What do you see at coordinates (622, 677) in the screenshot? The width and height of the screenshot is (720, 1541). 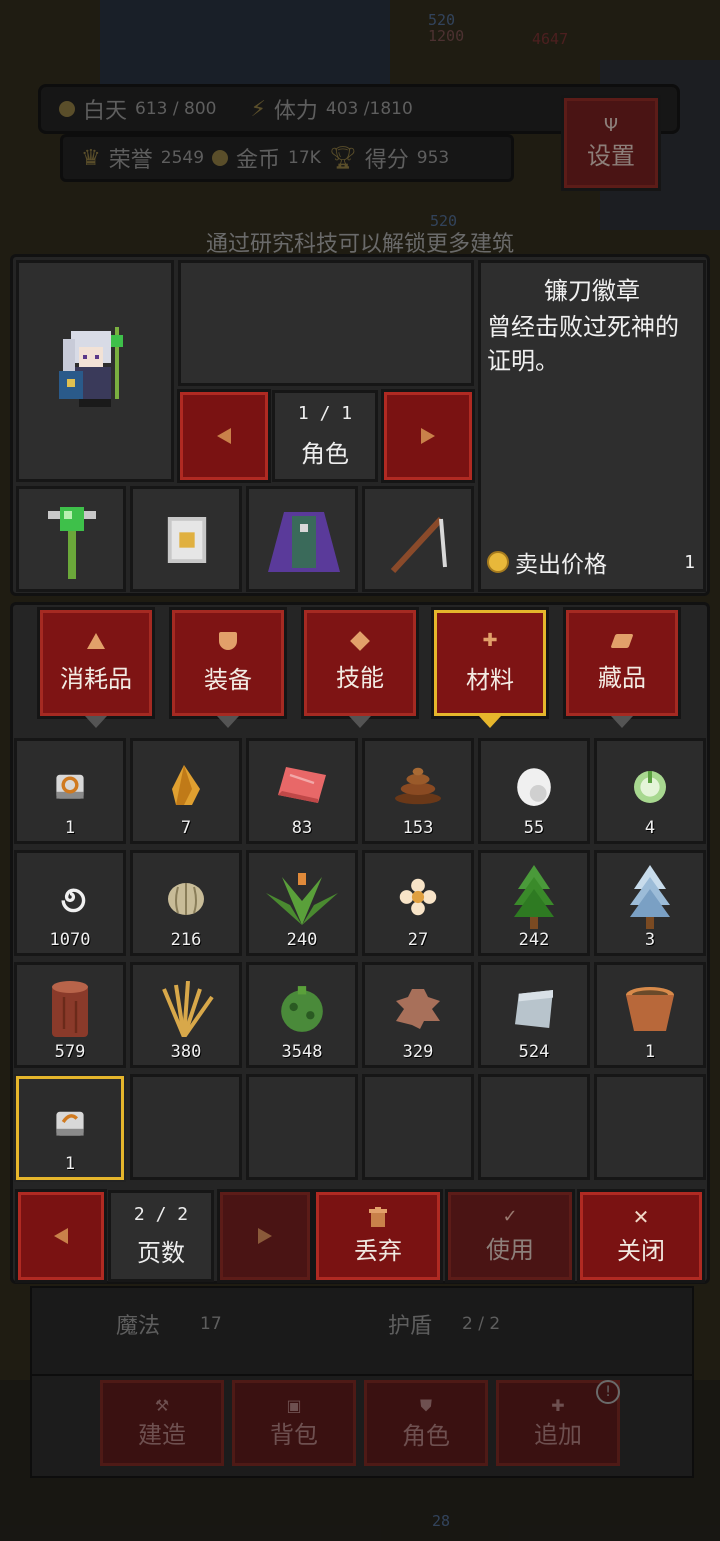 I see `tab-label: 藏品` at bounding box center [622, 677].